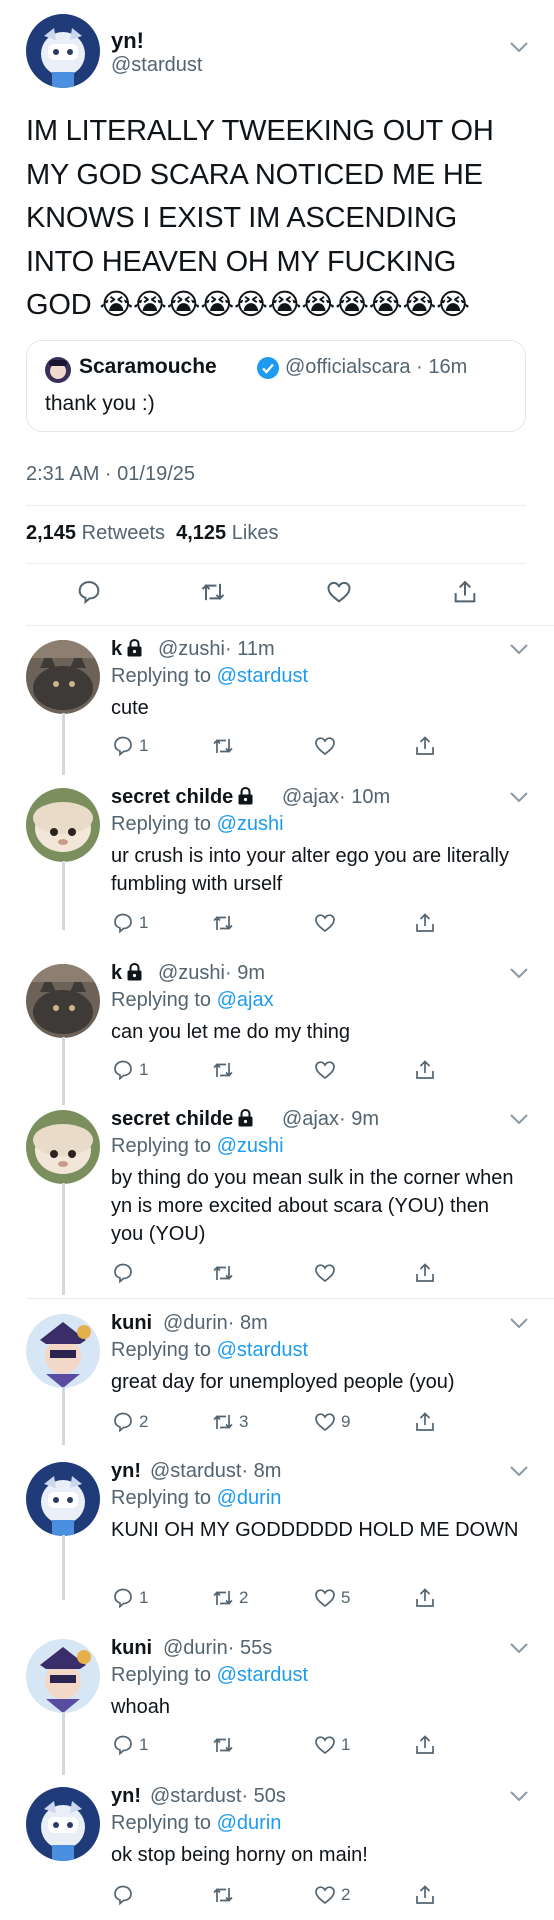 This screenshot has width=554, height=1920. I want to click on author-name: yn!, so click(127, 41).